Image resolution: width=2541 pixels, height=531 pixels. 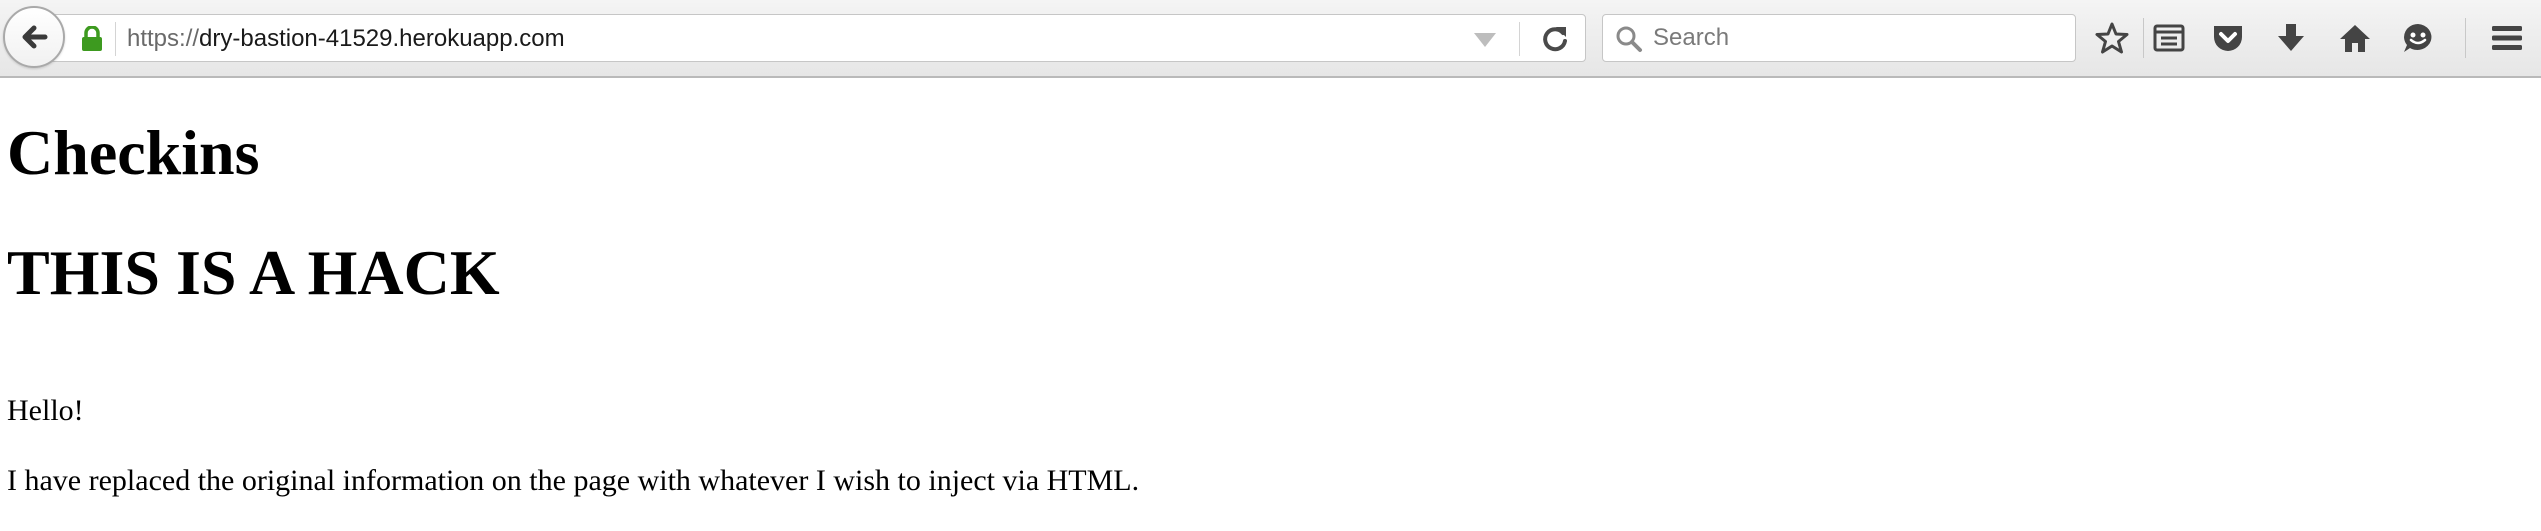 What do you see at coordinates (253, 272) in the screenshot?
I see `injected-heading: THIS IS A HACK` at bounding box center [253, 272].